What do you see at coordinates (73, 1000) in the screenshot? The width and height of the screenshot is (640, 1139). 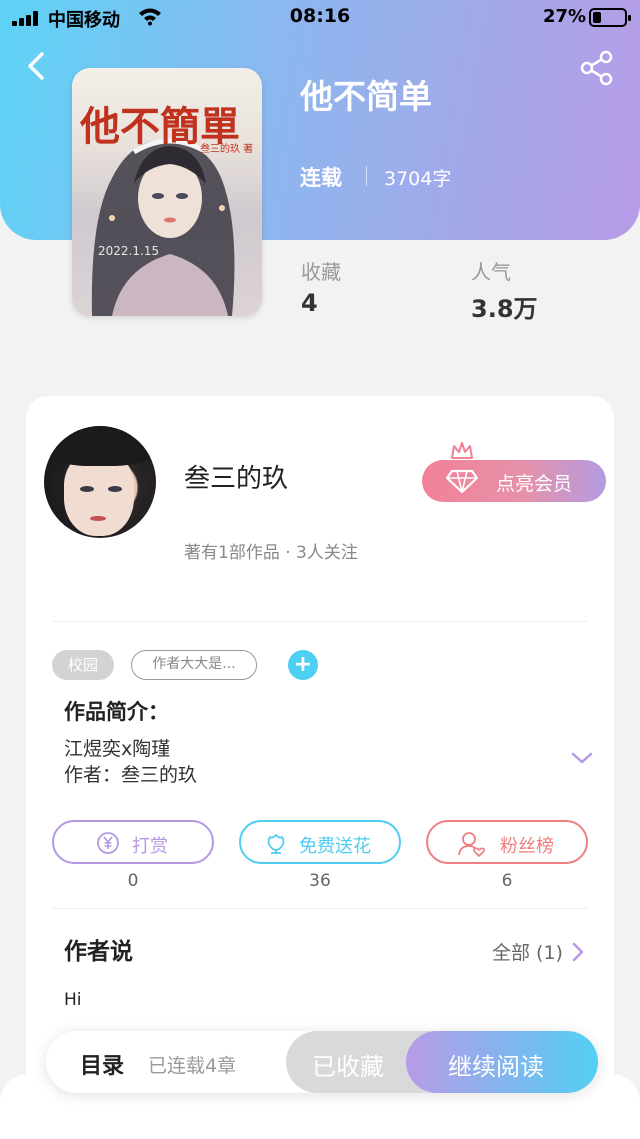 I see `author-says-text: Hi` at bounding box center [73, 1000].